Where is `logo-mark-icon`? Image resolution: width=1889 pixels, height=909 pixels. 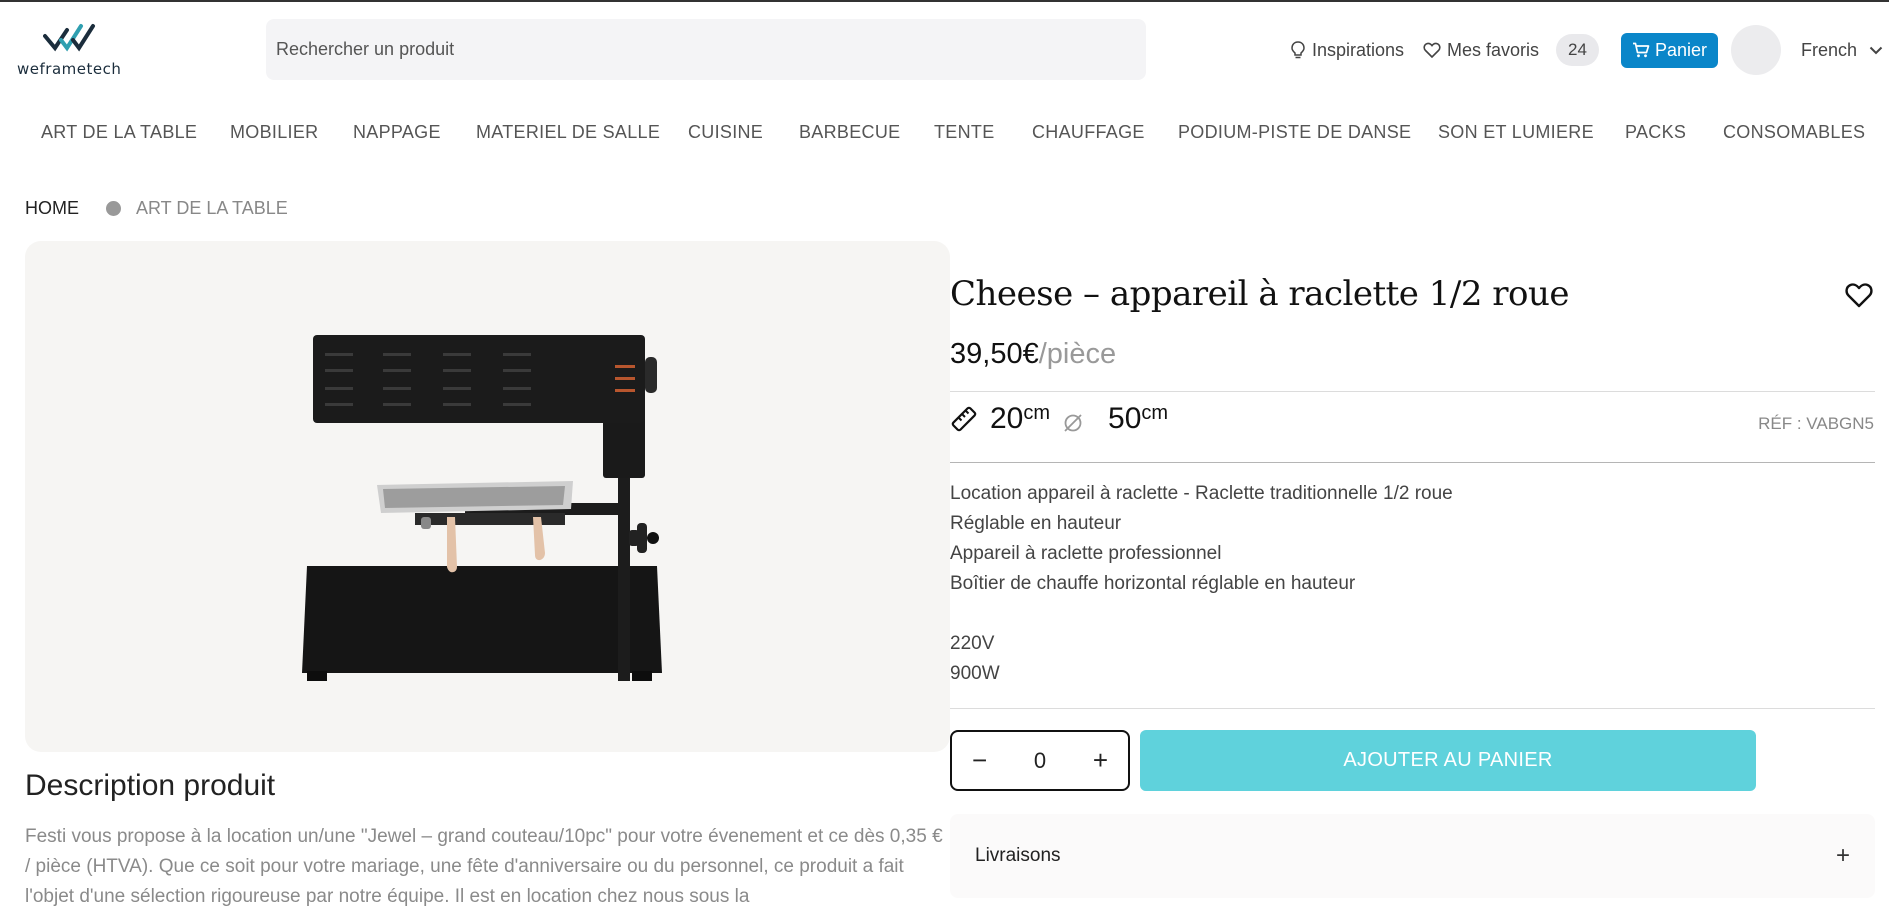
logo-mark-icon is located at coordinates (69, 38).